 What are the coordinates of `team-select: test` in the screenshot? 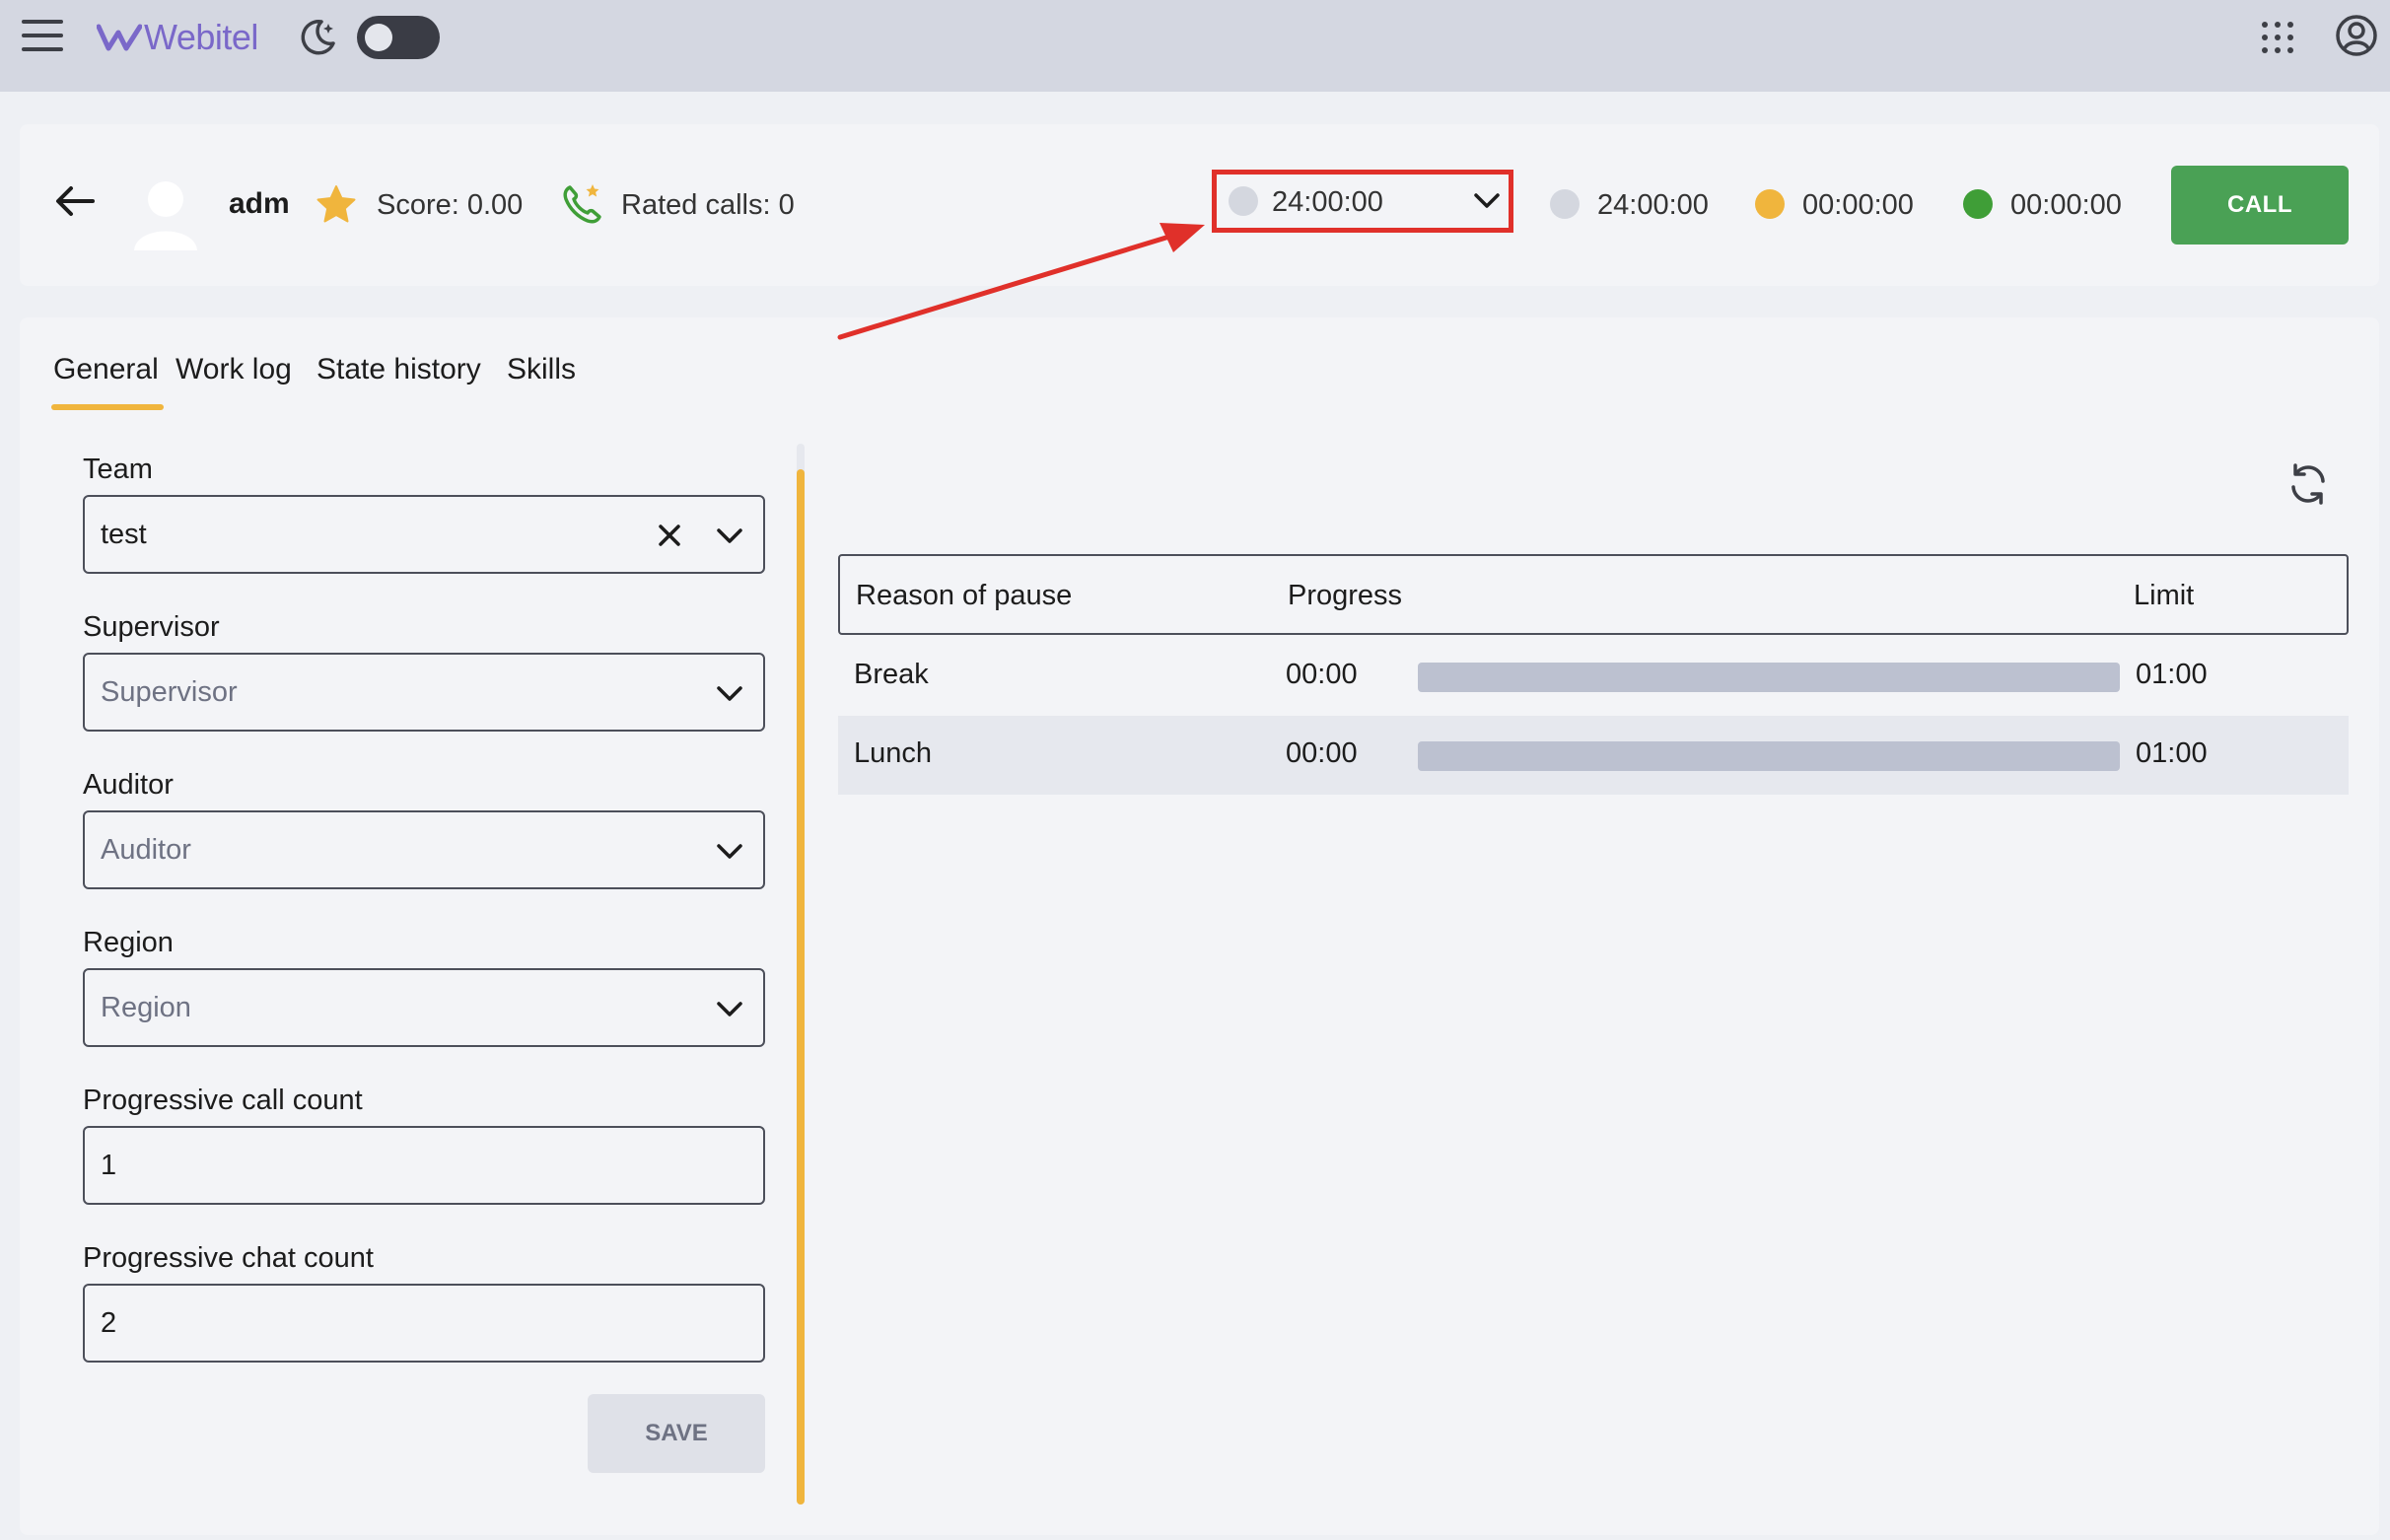 It's located at (424, 534).